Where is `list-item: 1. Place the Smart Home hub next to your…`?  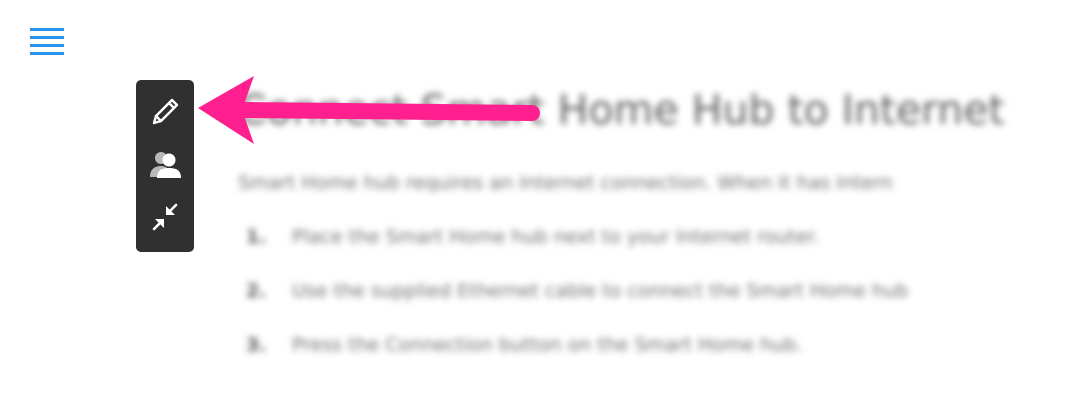
list-item: 1. Place the Smart Home hub next to your… is located at coordinates (655, 251).